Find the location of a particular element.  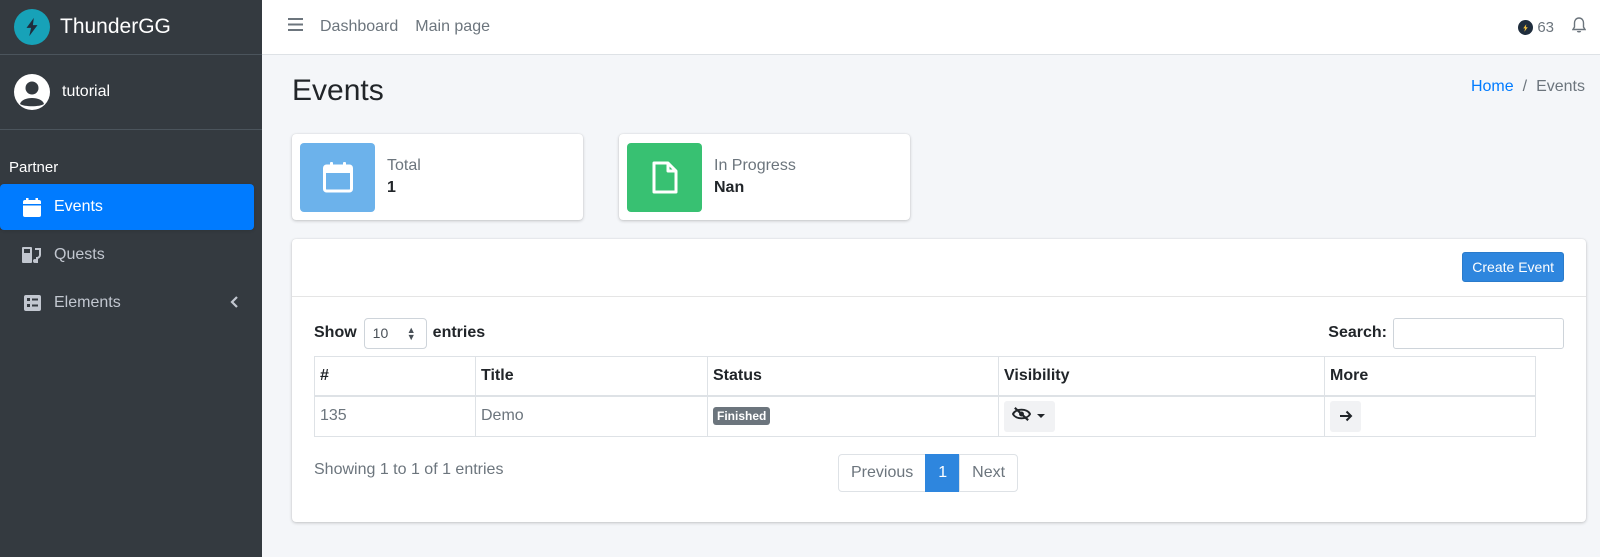

cell-status: Finished is located at coordinates (853, 416).